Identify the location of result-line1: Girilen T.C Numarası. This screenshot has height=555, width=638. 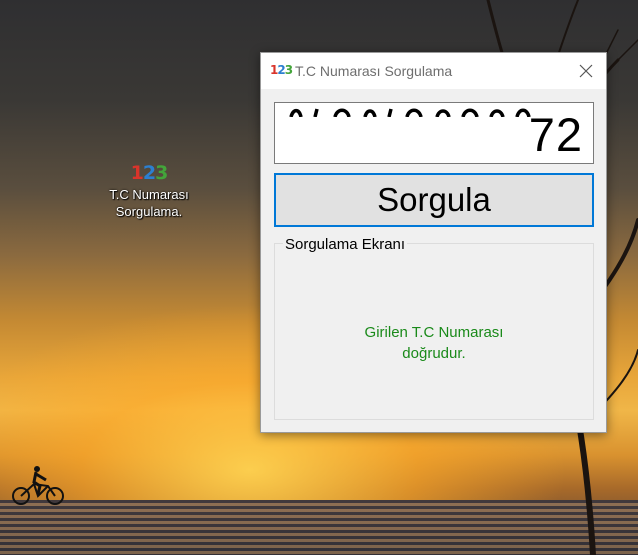
(434, 332).